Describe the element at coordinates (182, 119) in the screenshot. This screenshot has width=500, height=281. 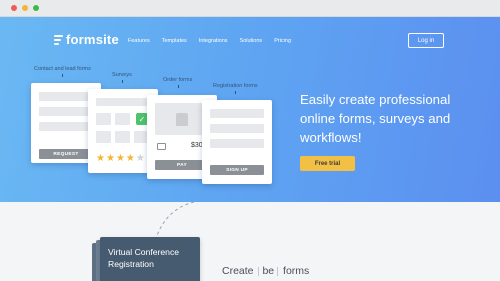
I see `shopping-bag-icon` at that location.